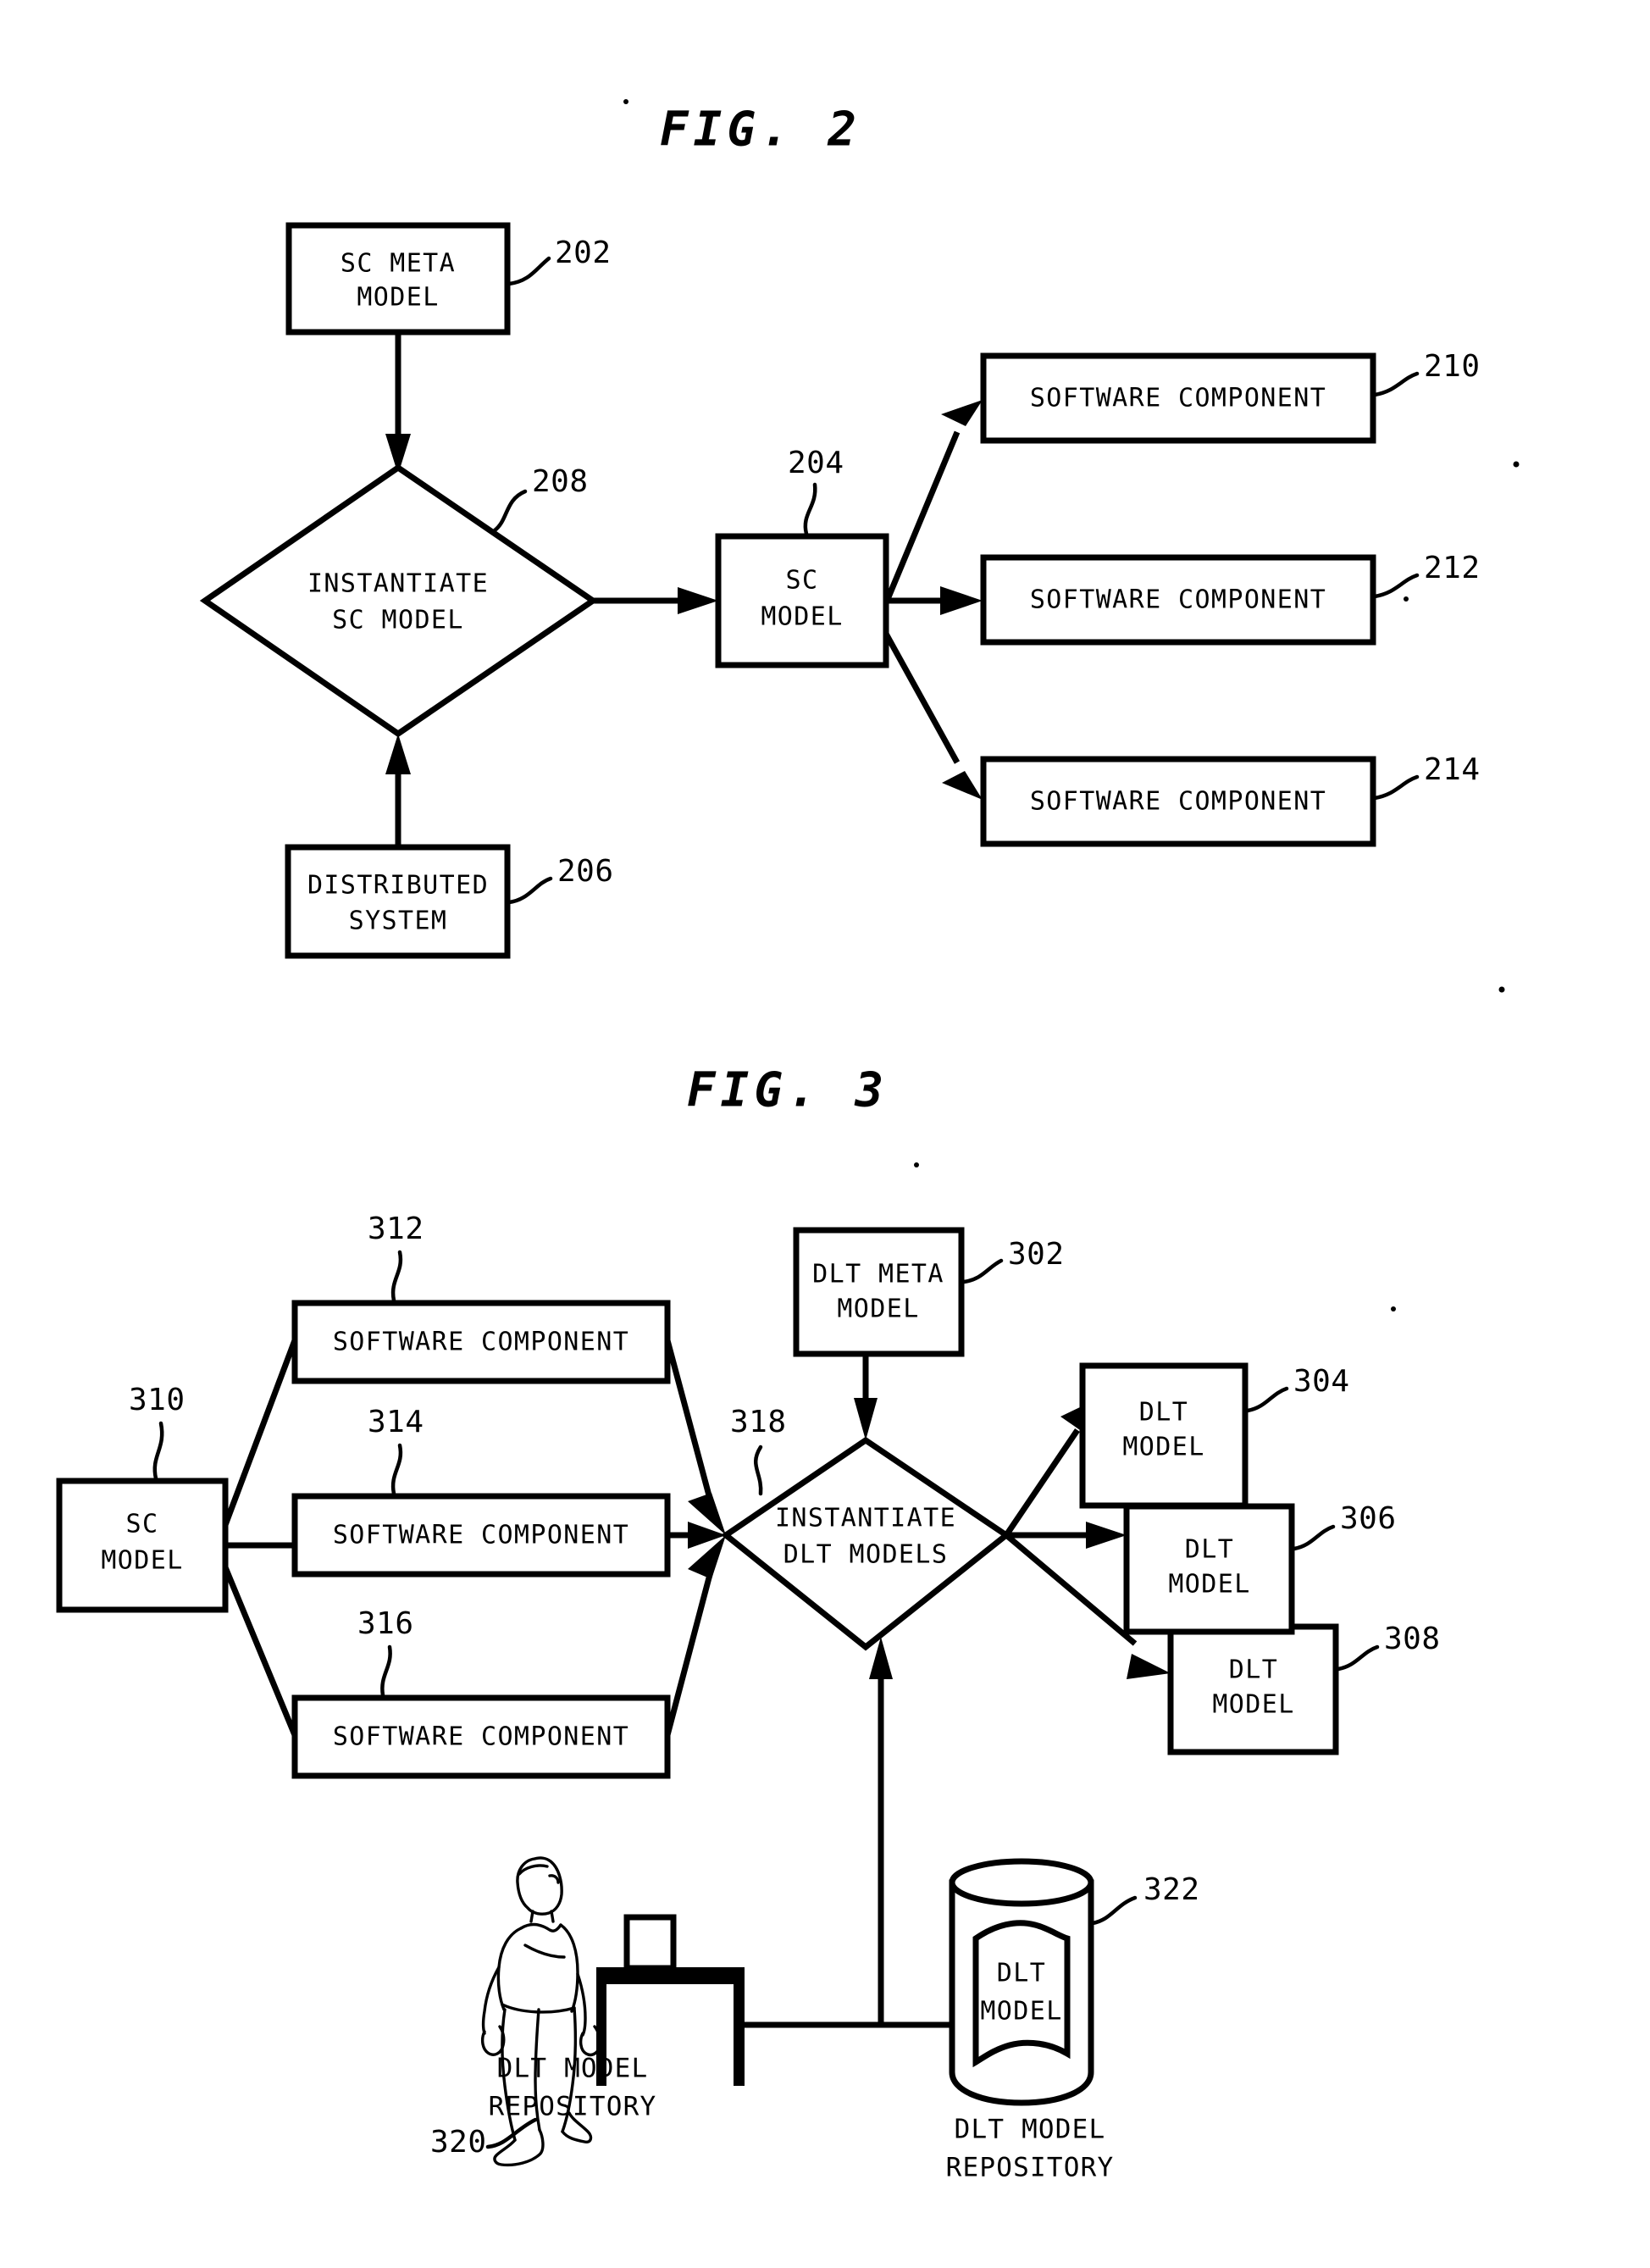  What do you see at coordinates (398, 264) in the screenshot?
I see `sc-meta-model-label-line1: SC META` at bounding box center [398, 264].